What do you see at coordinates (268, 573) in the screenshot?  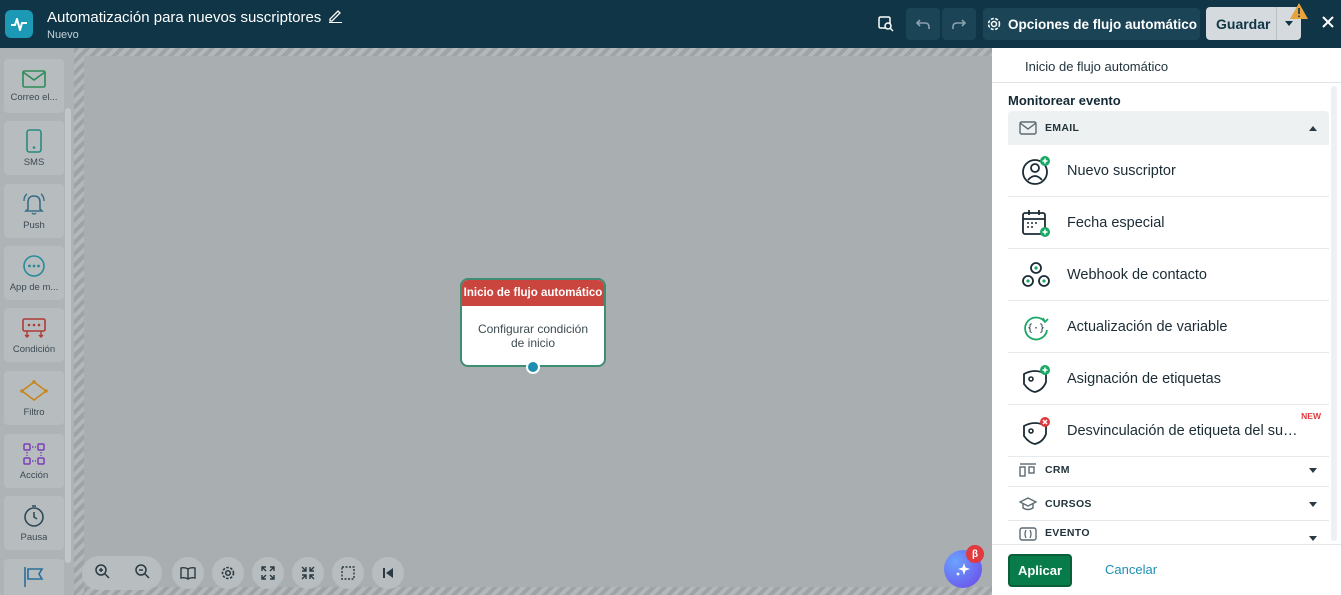 I see `expand-icon` at bounding box center [268, 573].